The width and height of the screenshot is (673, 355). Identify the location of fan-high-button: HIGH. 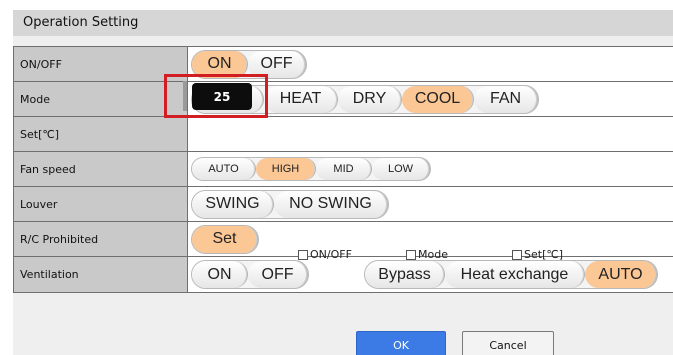
(286, 169).